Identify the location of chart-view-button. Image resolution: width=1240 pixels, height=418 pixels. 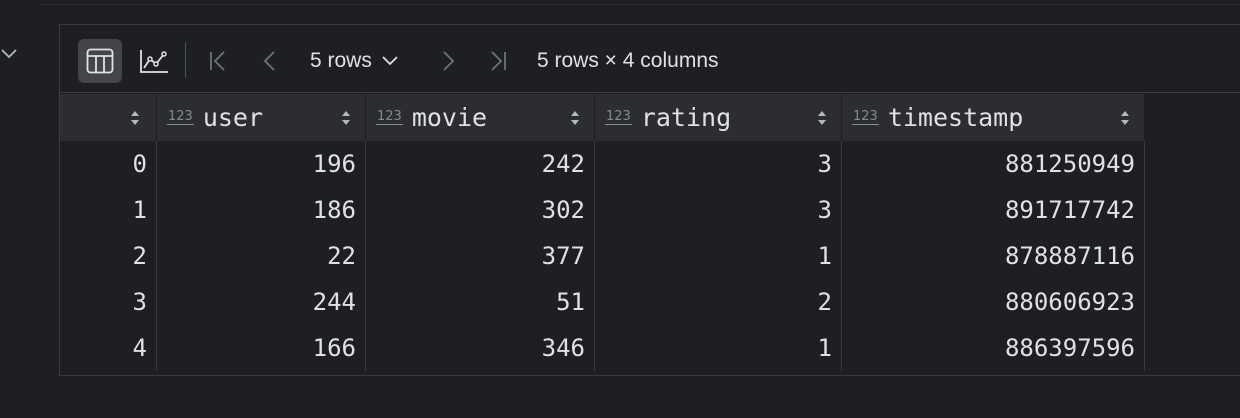
(154, 61).